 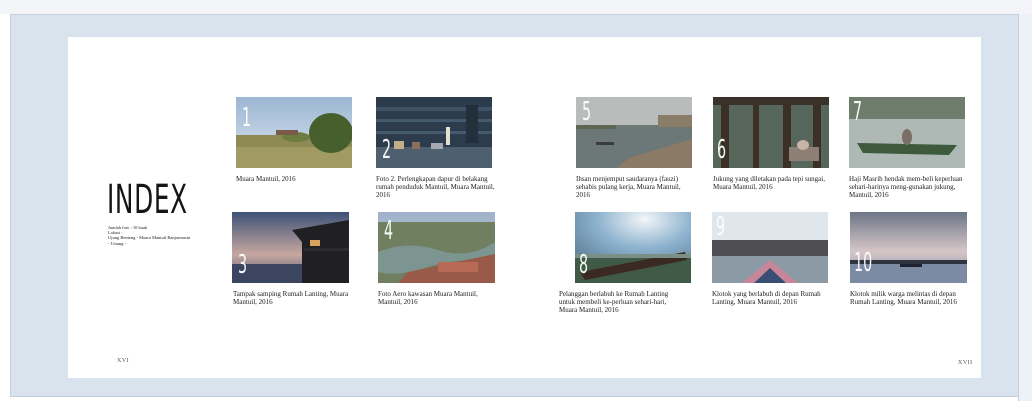 What do you see at coordinates (147, 200) in the screenshot?
I see `index-title: INDEX` at bounding box center [147, 200].